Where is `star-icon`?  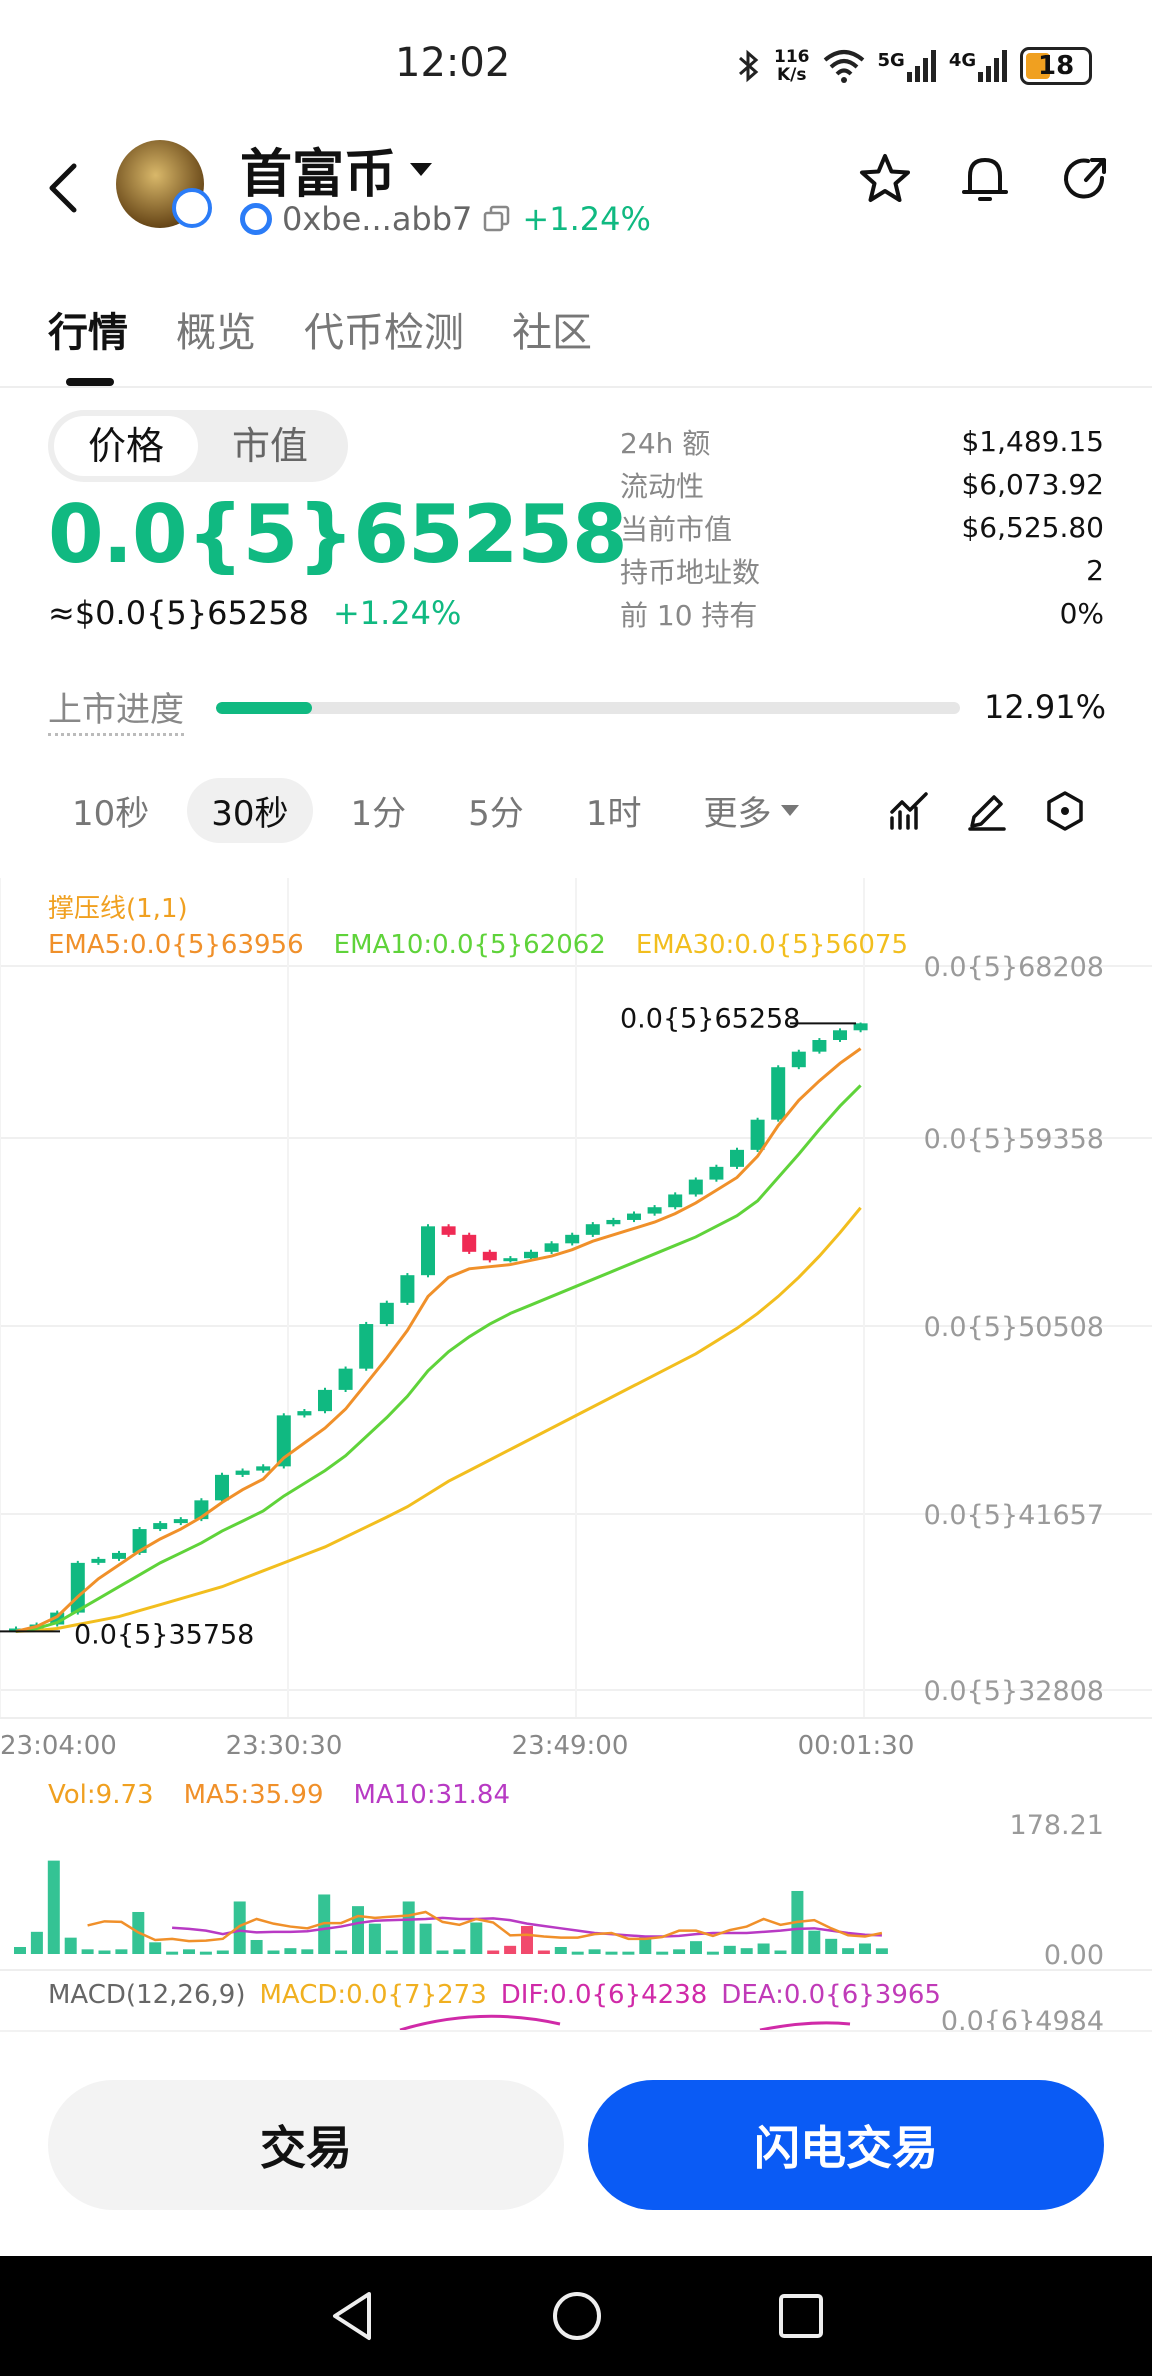
star-icon is located at coordinates (885, 179).